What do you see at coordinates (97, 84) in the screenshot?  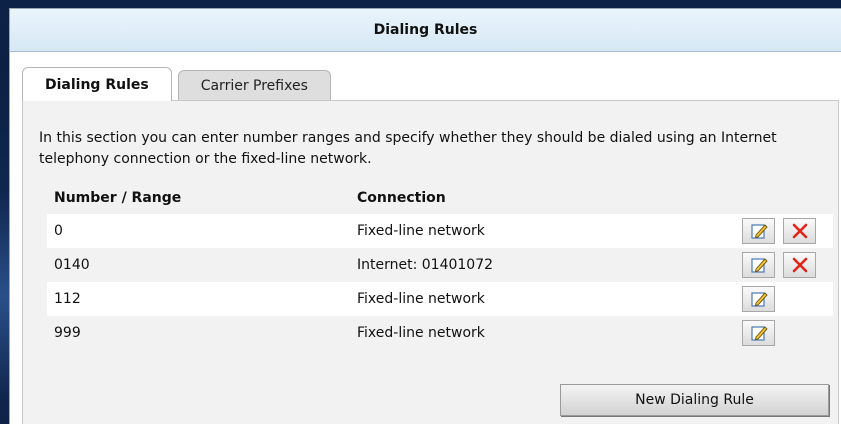 I see `tab-dialing-rules: Dialing Rules` at bounding box center [97, 84].